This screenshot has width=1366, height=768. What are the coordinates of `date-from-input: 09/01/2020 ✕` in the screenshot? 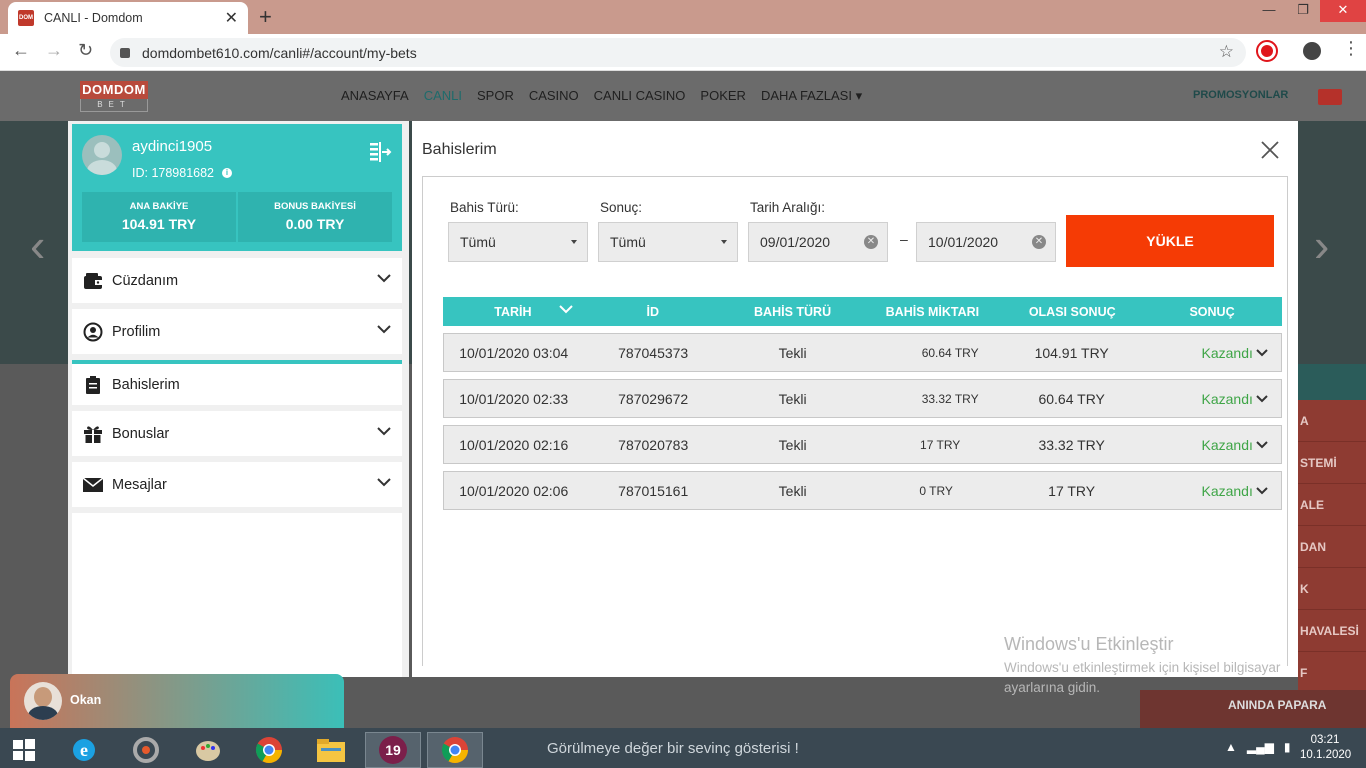 It's located at (818, 242).